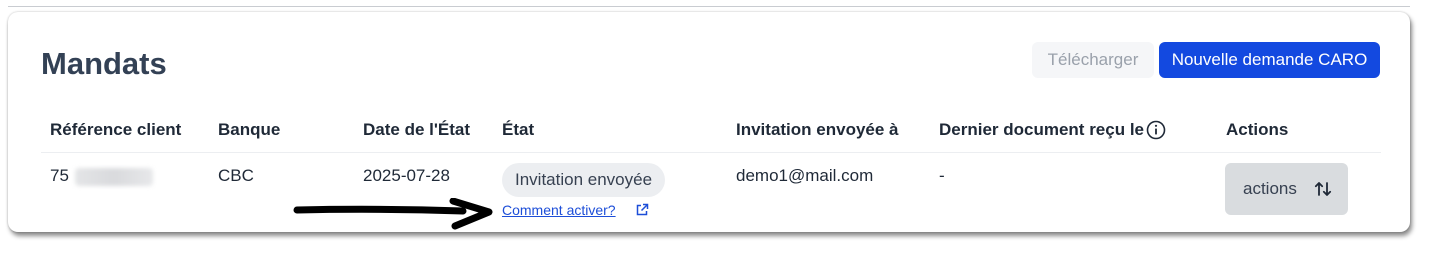 This screenshot has width=1437, height=256. I want to click on actions-button-label: actions, so click(1270, 188).